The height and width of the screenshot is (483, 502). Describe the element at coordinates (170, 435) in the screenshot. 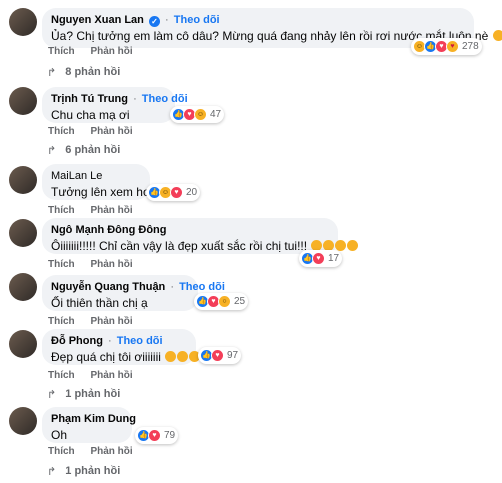

I see `reaction-count: 79` at that location.